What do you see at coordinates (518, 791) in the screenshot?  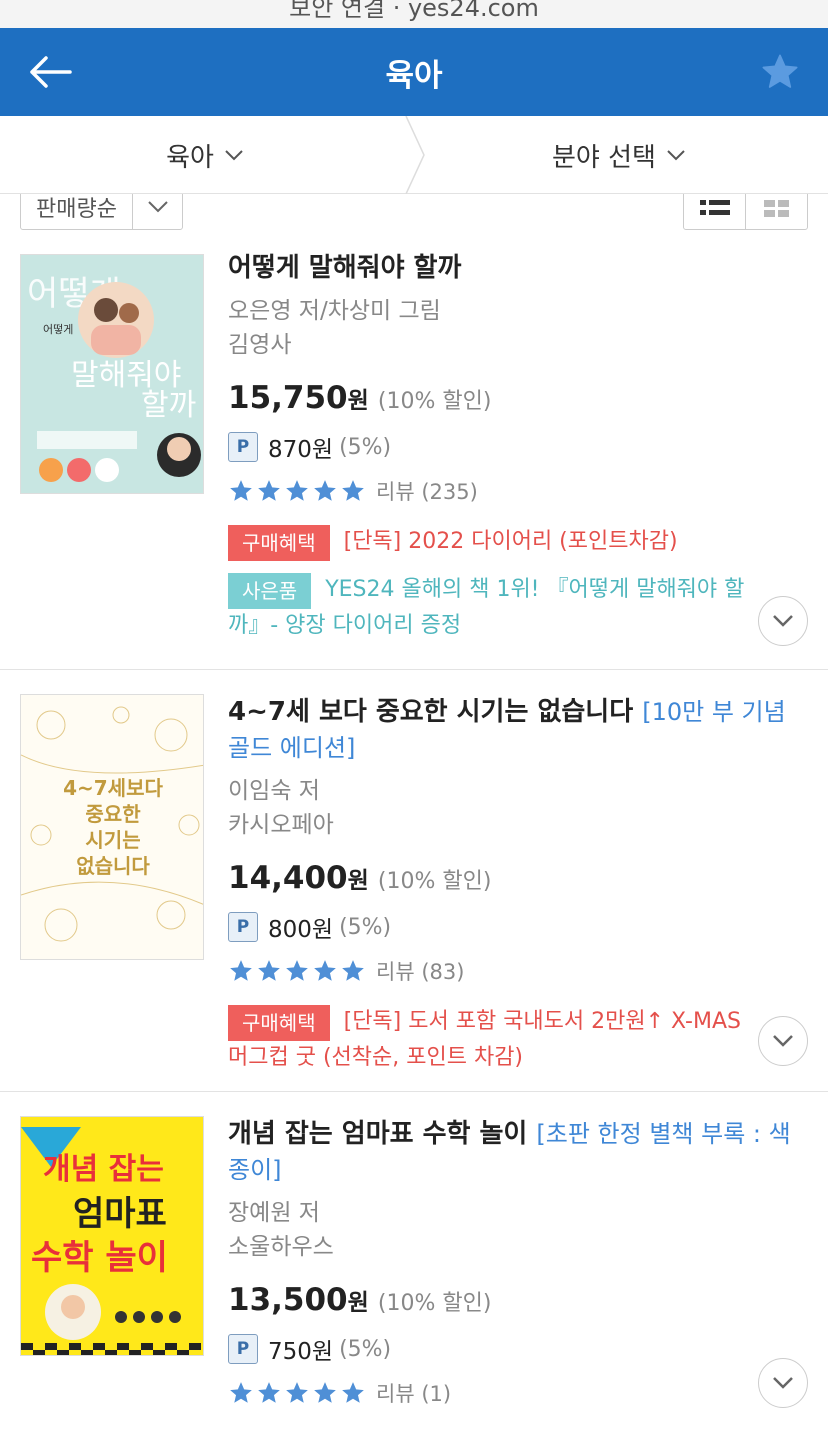 I see `book-author: 이임숙 저` at bounding box center [518, 791].